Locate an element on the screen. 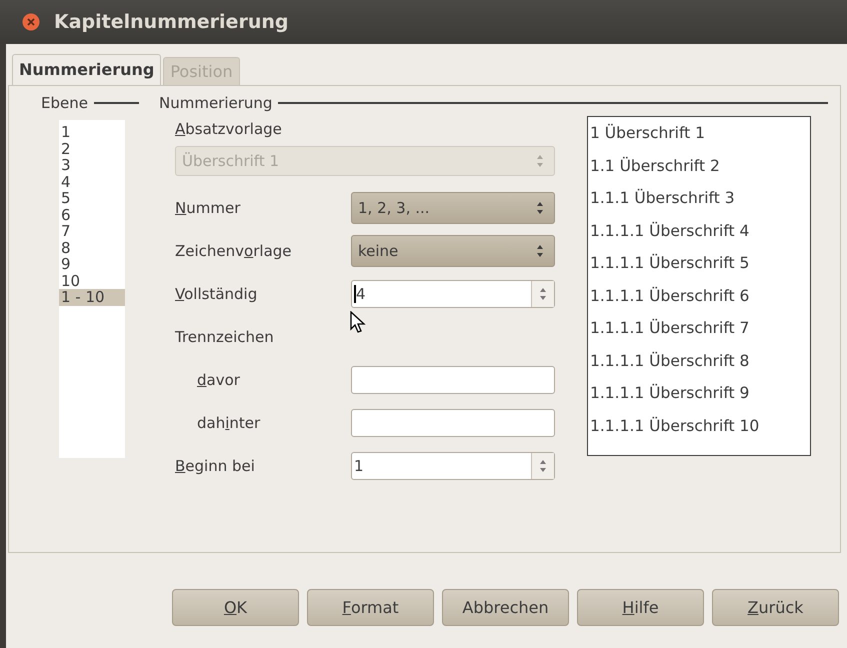  field-label: dahinter is located at coordinates (229, 423).